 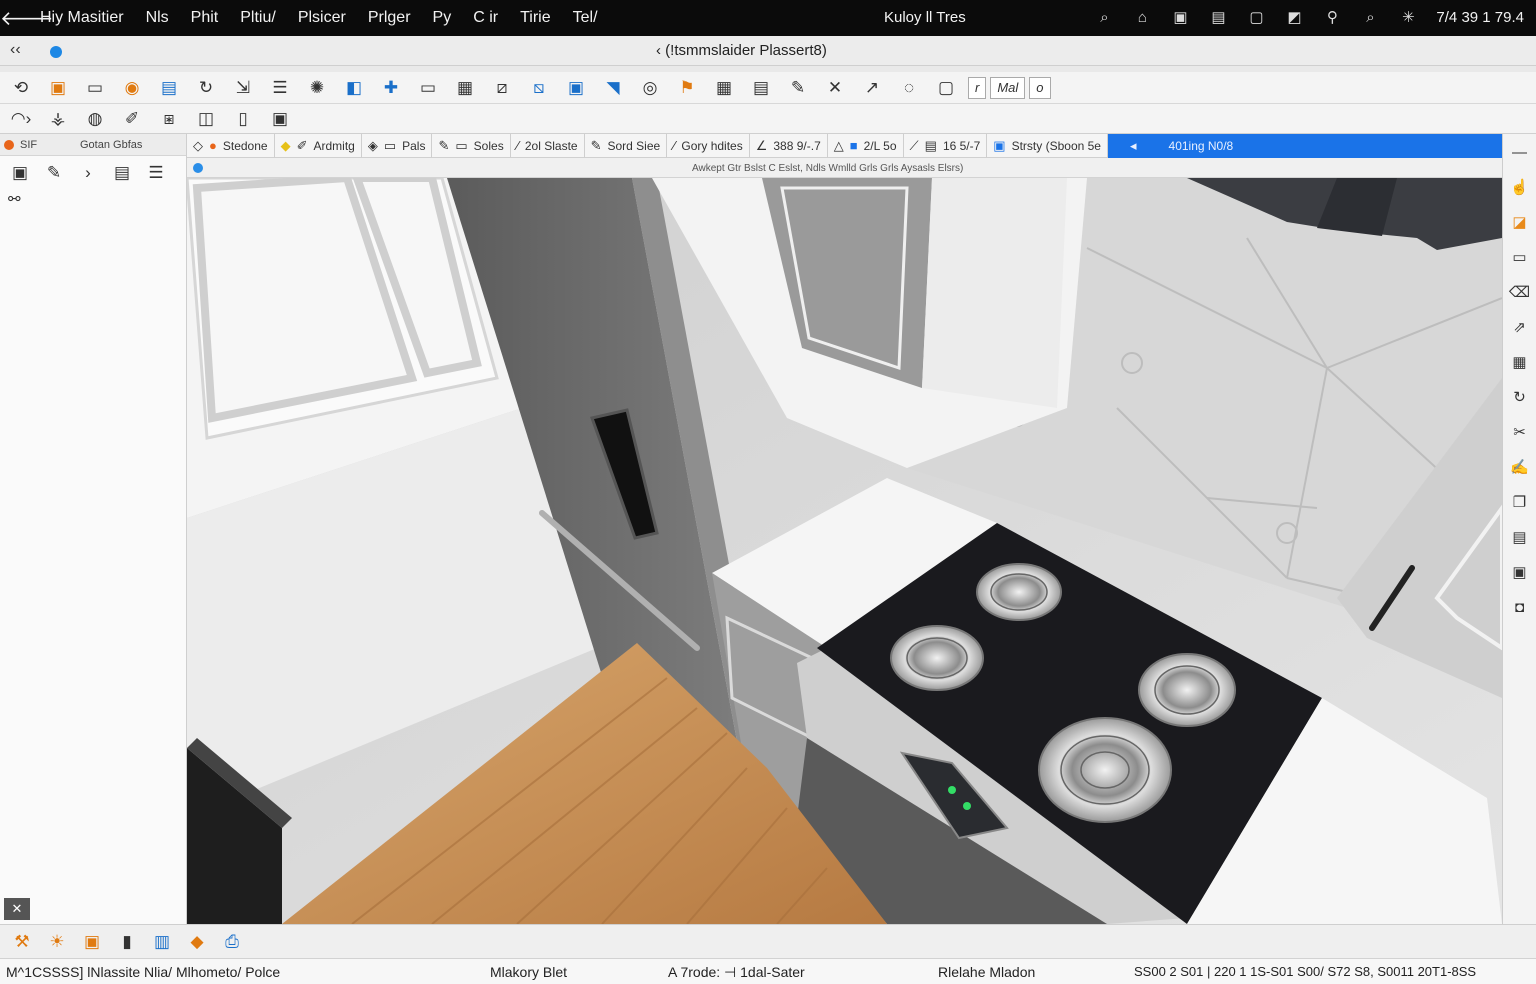 What do you see at coordinates (58, 119) in the screenshot?
I see `walk-icon: ⚶` at bounding box center [58, 119].